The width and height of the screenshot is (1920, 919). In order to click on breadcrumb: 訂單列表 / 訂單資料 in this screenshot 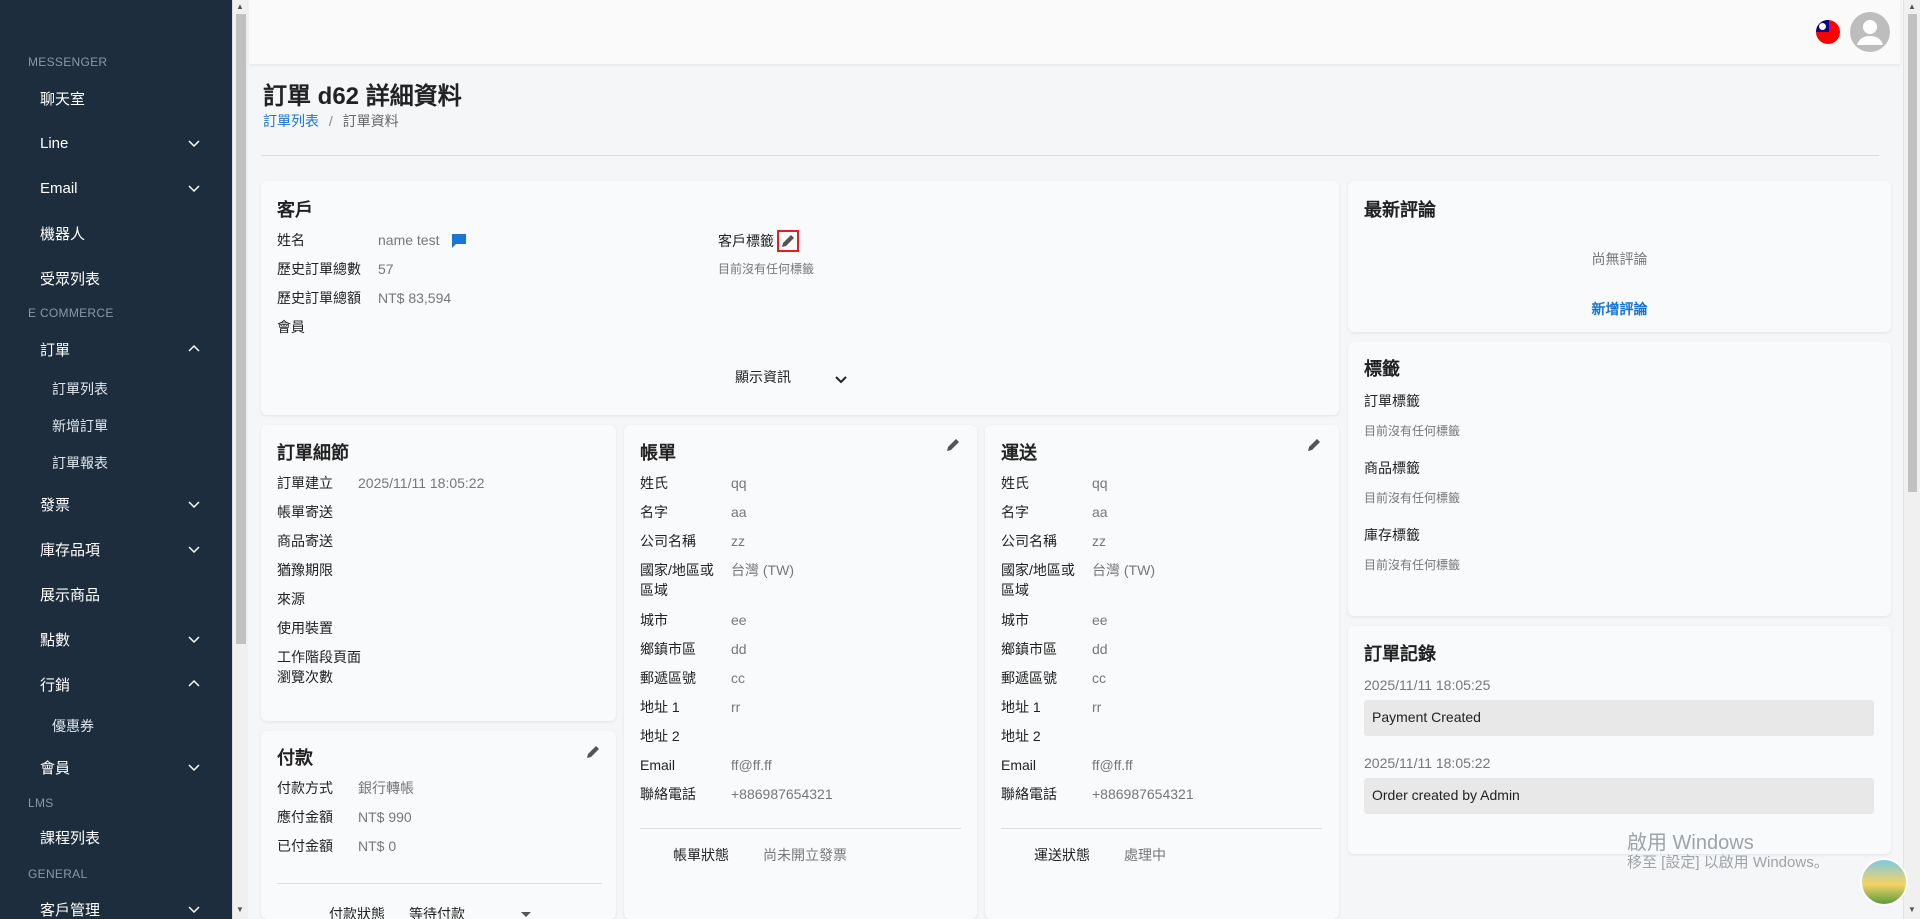, I will do `click(331, 121)`.